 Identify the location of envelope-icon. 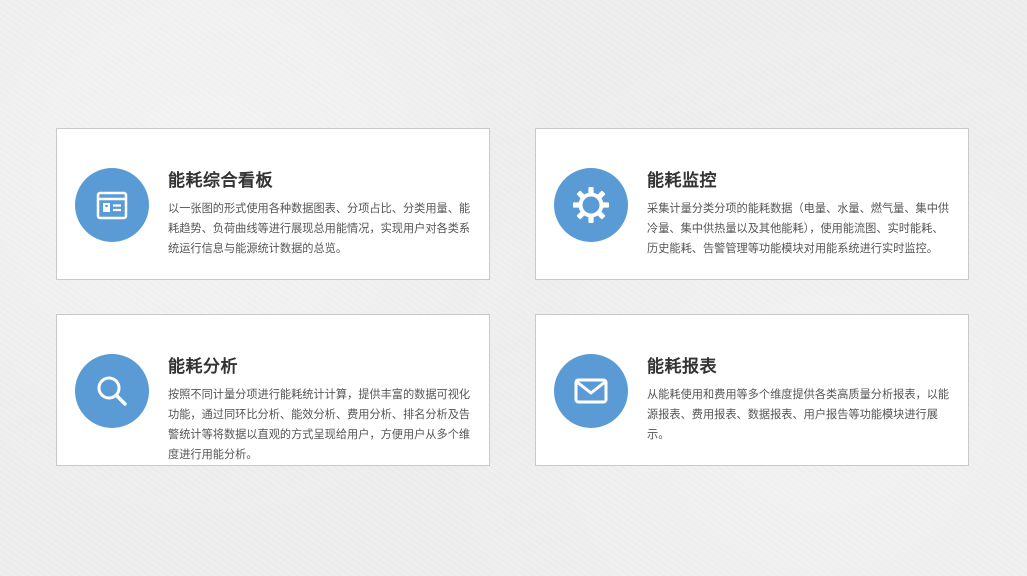
(591, 391).